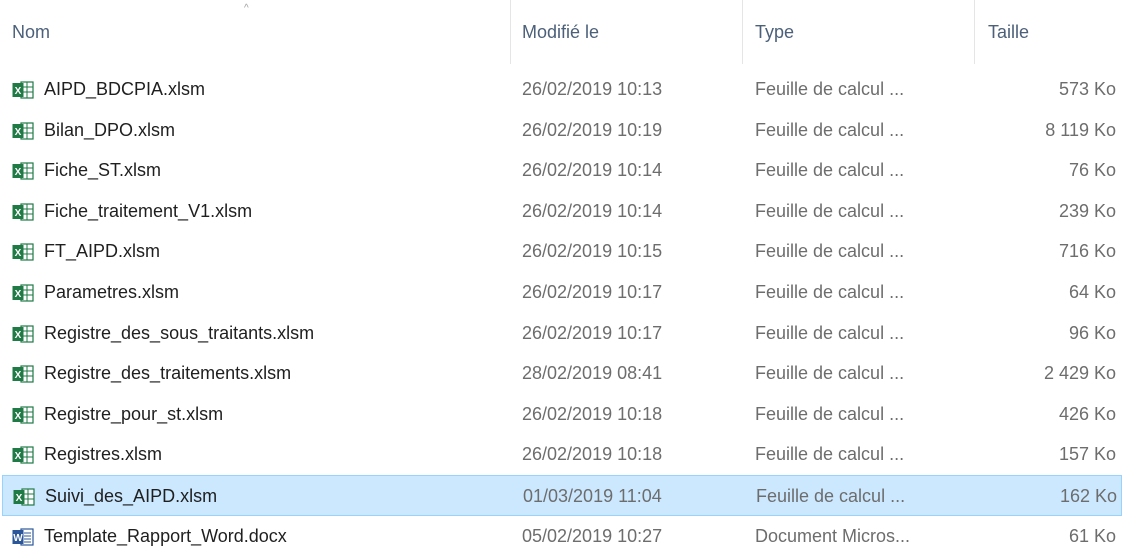 This screenshot has height=549, width=1124. Describe the element at coordinates (1092, 170) in the screenshot. I see `file-size: 76 Ko` at that location.